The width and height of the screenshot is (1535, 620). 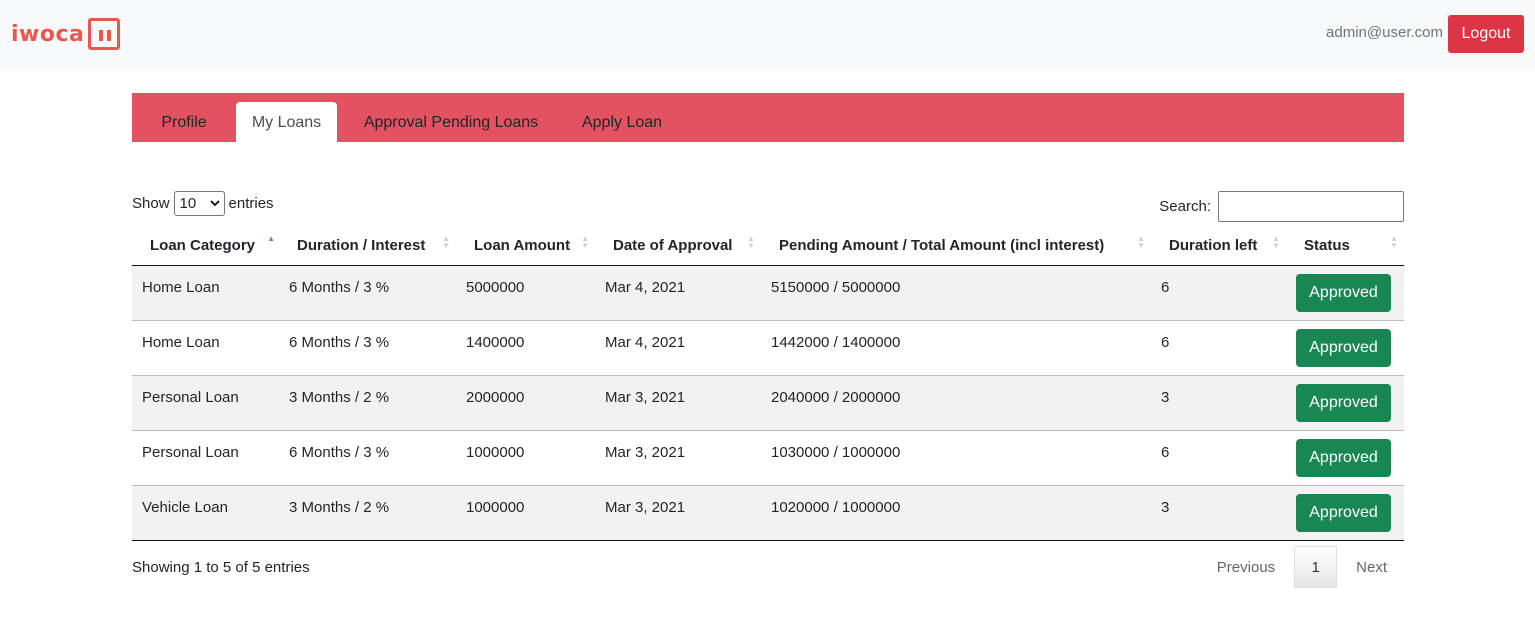 What do you see at coordinates (104, 34) in the screenshot?
I see `logo-mark-icon` at bounding box center [104, 34].